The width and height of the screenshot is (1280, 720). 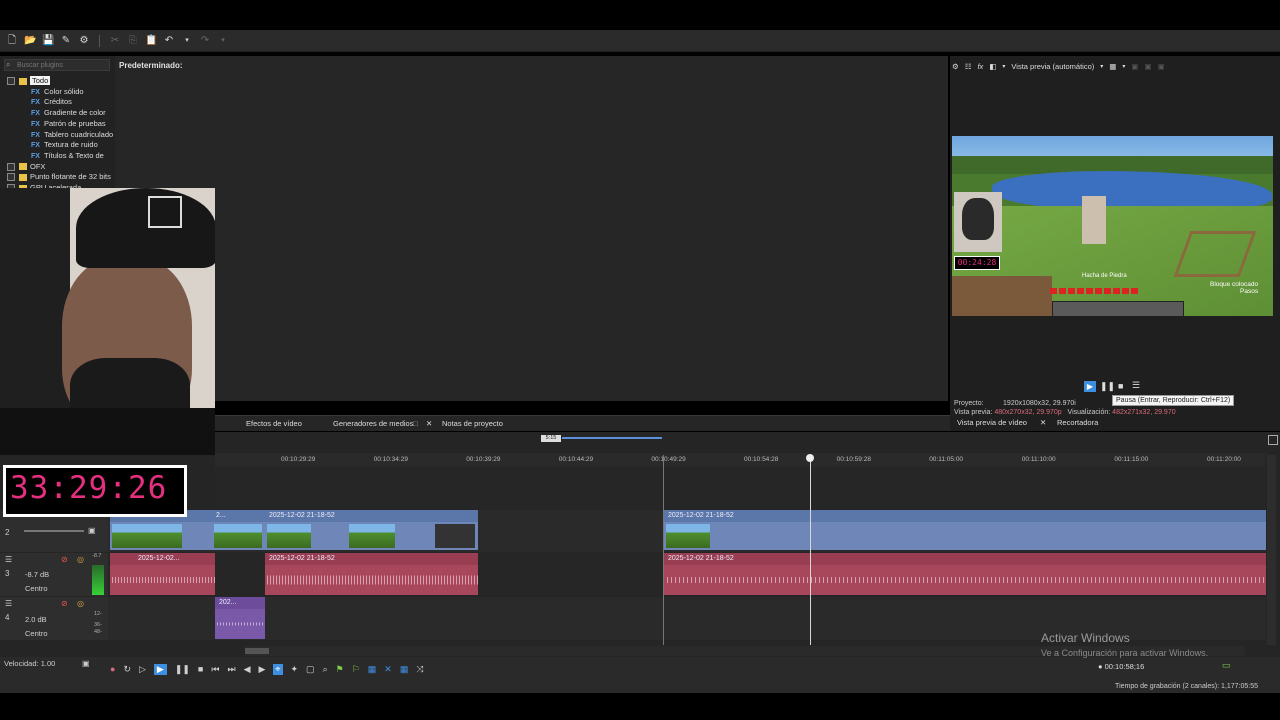 What do you see at coordinates (48, 41) in the screenshot?
I see `save-icon: 💾` at bounding box center [48, 41].